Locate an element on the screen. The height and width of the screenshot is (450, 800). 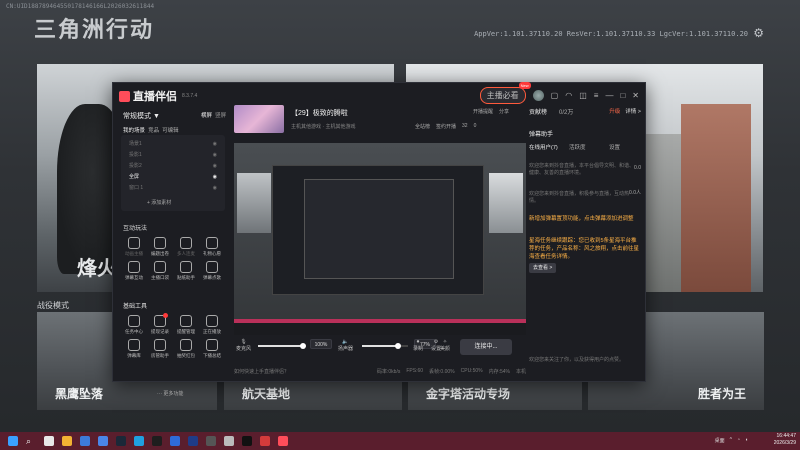
search-icon: ⌕ is located at coordinates (31, 441).